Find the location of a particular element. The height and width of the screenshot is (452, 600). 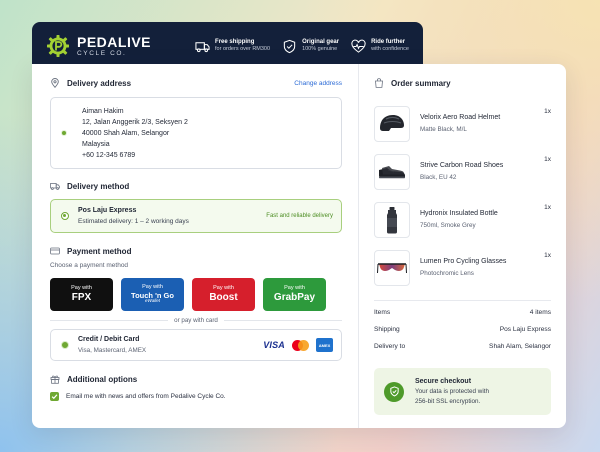

address-line: 40000 Shah Alam, Selangor is located at coordinates (126, 133).